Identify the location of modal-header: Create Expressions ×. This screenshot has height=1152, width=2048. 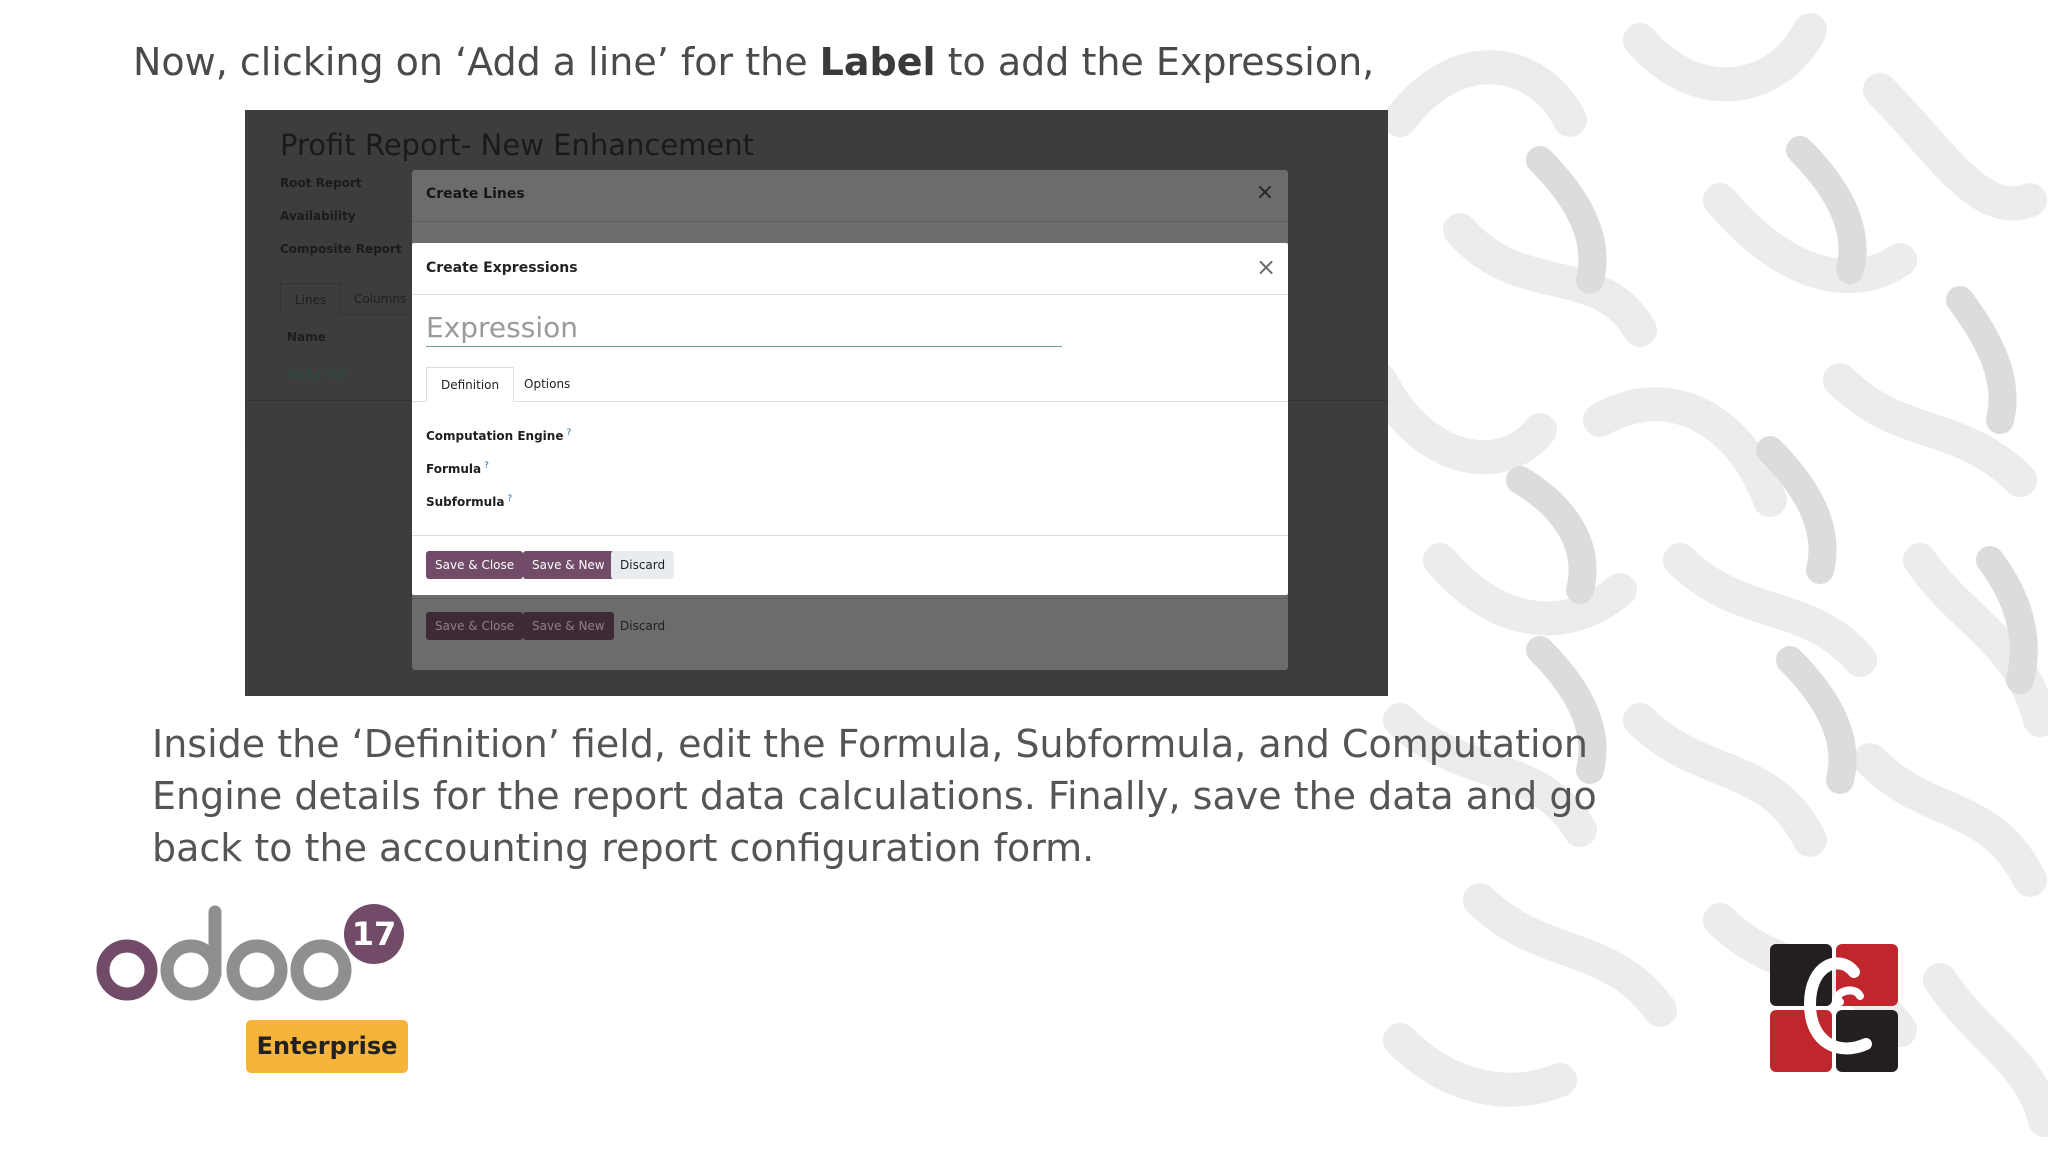
(850, 269).